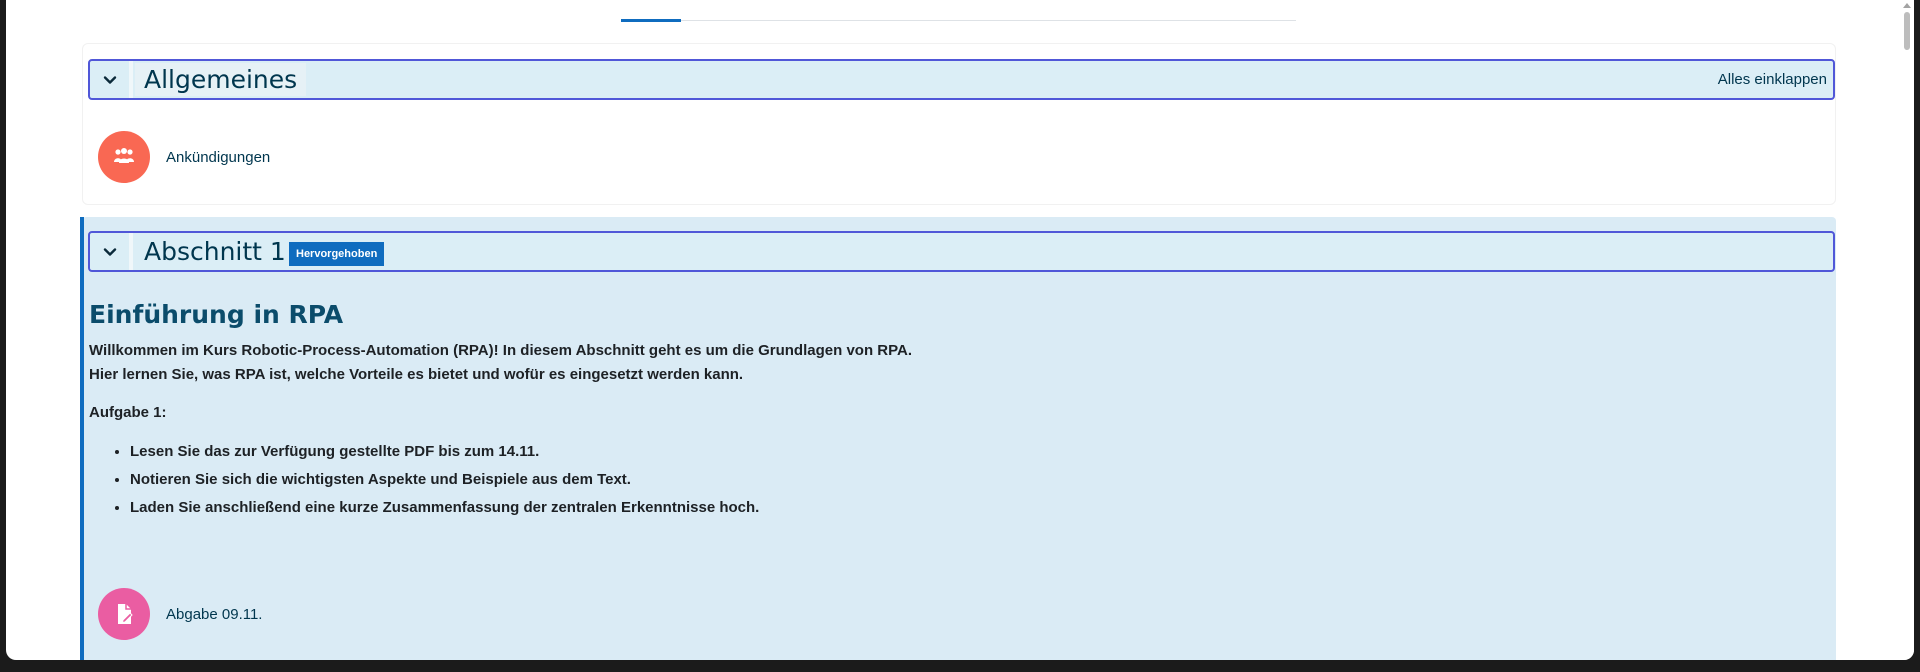 The height and width of the screenshot is (672, 1920). What do you see at coordinates (1907, 330) in the screenshot?
I see `vertical-scrollbar` at bounding box center [1907, 330].